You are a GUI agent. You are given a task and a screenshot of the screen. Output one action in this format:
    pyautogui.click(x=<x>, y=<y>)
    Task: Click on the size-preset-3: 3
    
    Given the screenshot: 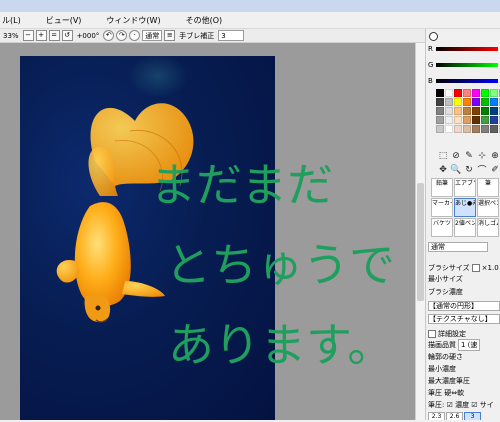 What is the action you would take?
    pyautogui.click(x=472, y=415)
    